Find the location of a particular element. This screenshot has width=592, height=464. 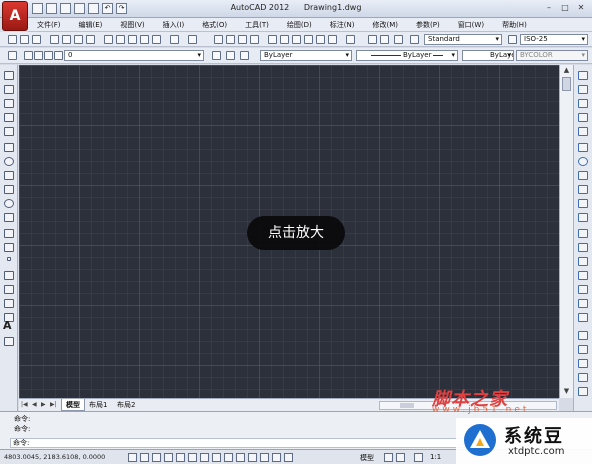

table-style-icon is located at coordinates (398, 39).